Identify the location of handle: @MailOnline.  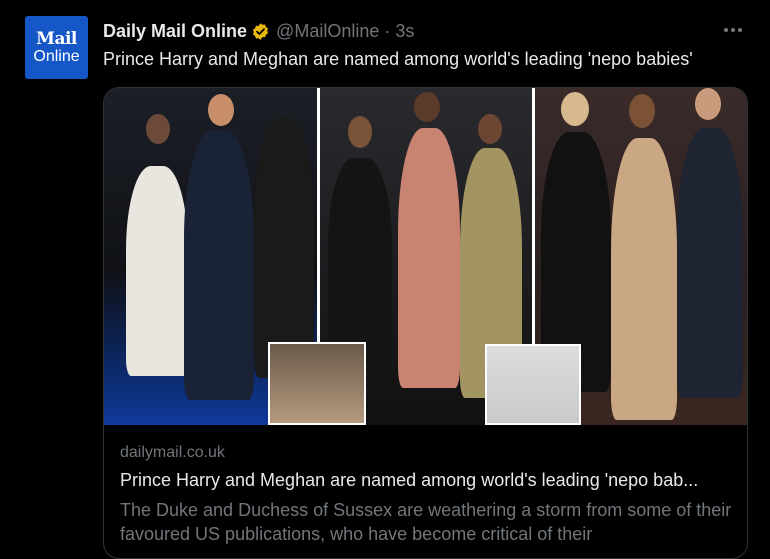
(327, 31).